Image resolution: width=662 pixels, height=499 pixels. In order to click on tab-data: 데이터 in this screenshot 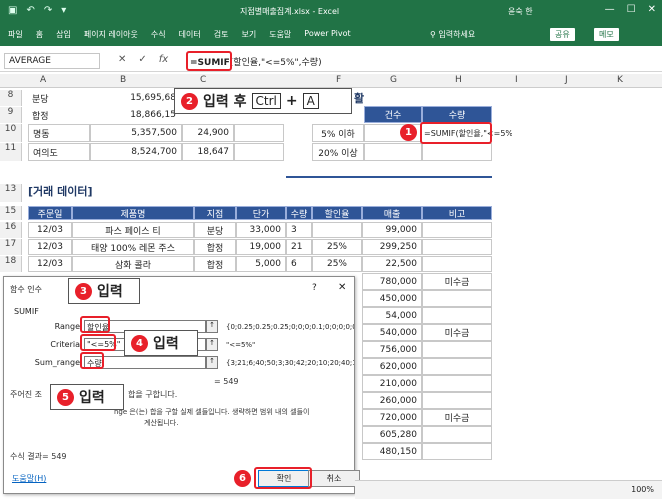, I will do `click(190, 34)`.